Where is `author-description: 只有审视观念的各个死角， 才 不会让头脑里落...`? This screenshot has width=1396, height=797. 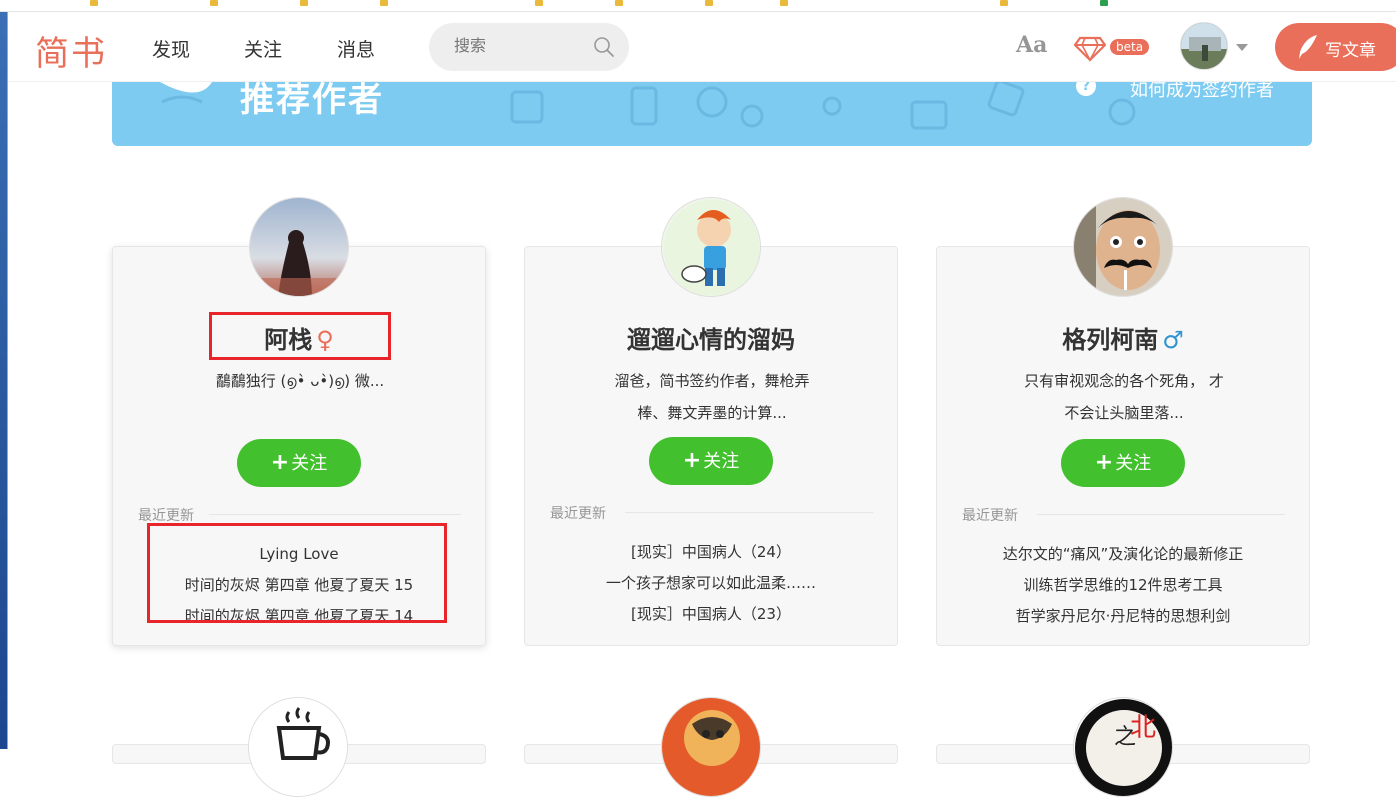
author-description: 只有审视观念的各个死角， 才 不会让头脑里落... is located at coordinates (1124, 397).